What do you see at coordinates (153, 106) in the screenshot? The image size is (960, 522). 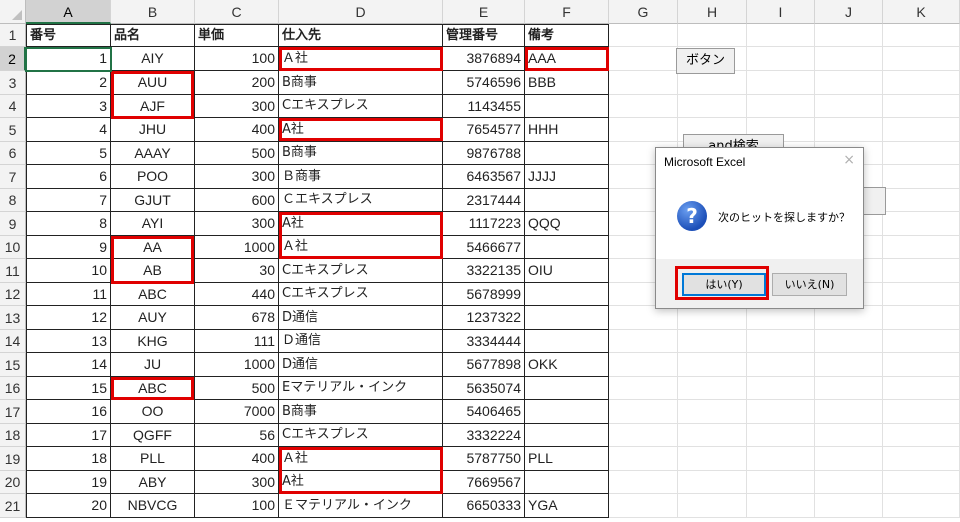 I see `cell-item-name: AJF` at bounding box center [153, 106].